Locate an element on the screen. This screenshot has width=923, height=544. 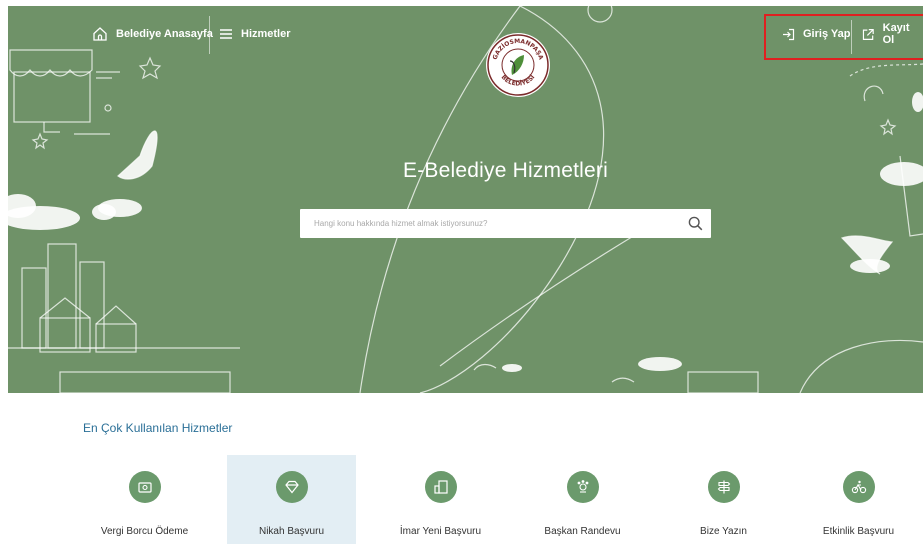
service-label: Vergi Borcu Ödeme is located at coordinates (144, 531).